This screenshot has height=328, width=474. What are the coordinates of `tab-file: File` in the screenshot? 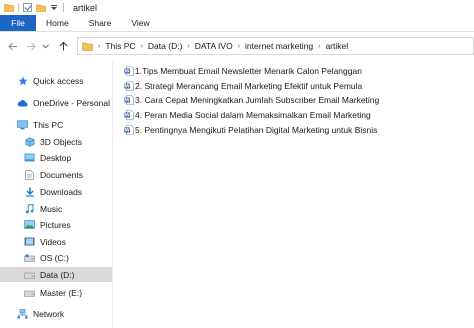 It's located at (18, 23).